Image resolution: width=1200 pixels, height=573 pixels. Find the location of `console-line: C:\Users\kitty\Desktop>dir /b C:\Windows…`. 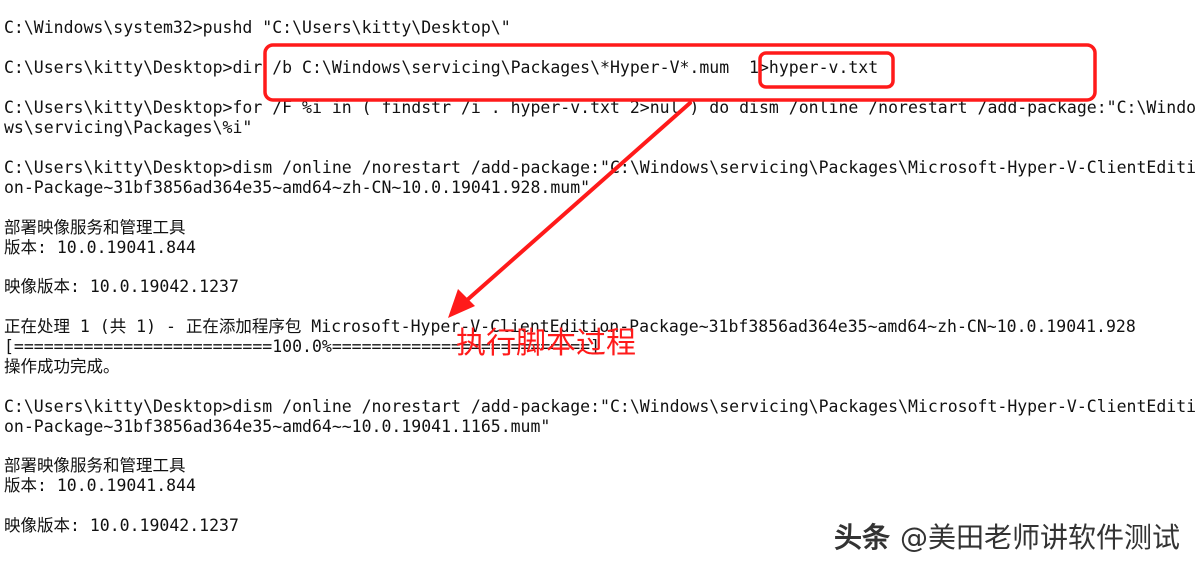

console-line: C:\Users\kitty\Desktop>dir /b C:\Windows… is located at coordinates (441, 67).